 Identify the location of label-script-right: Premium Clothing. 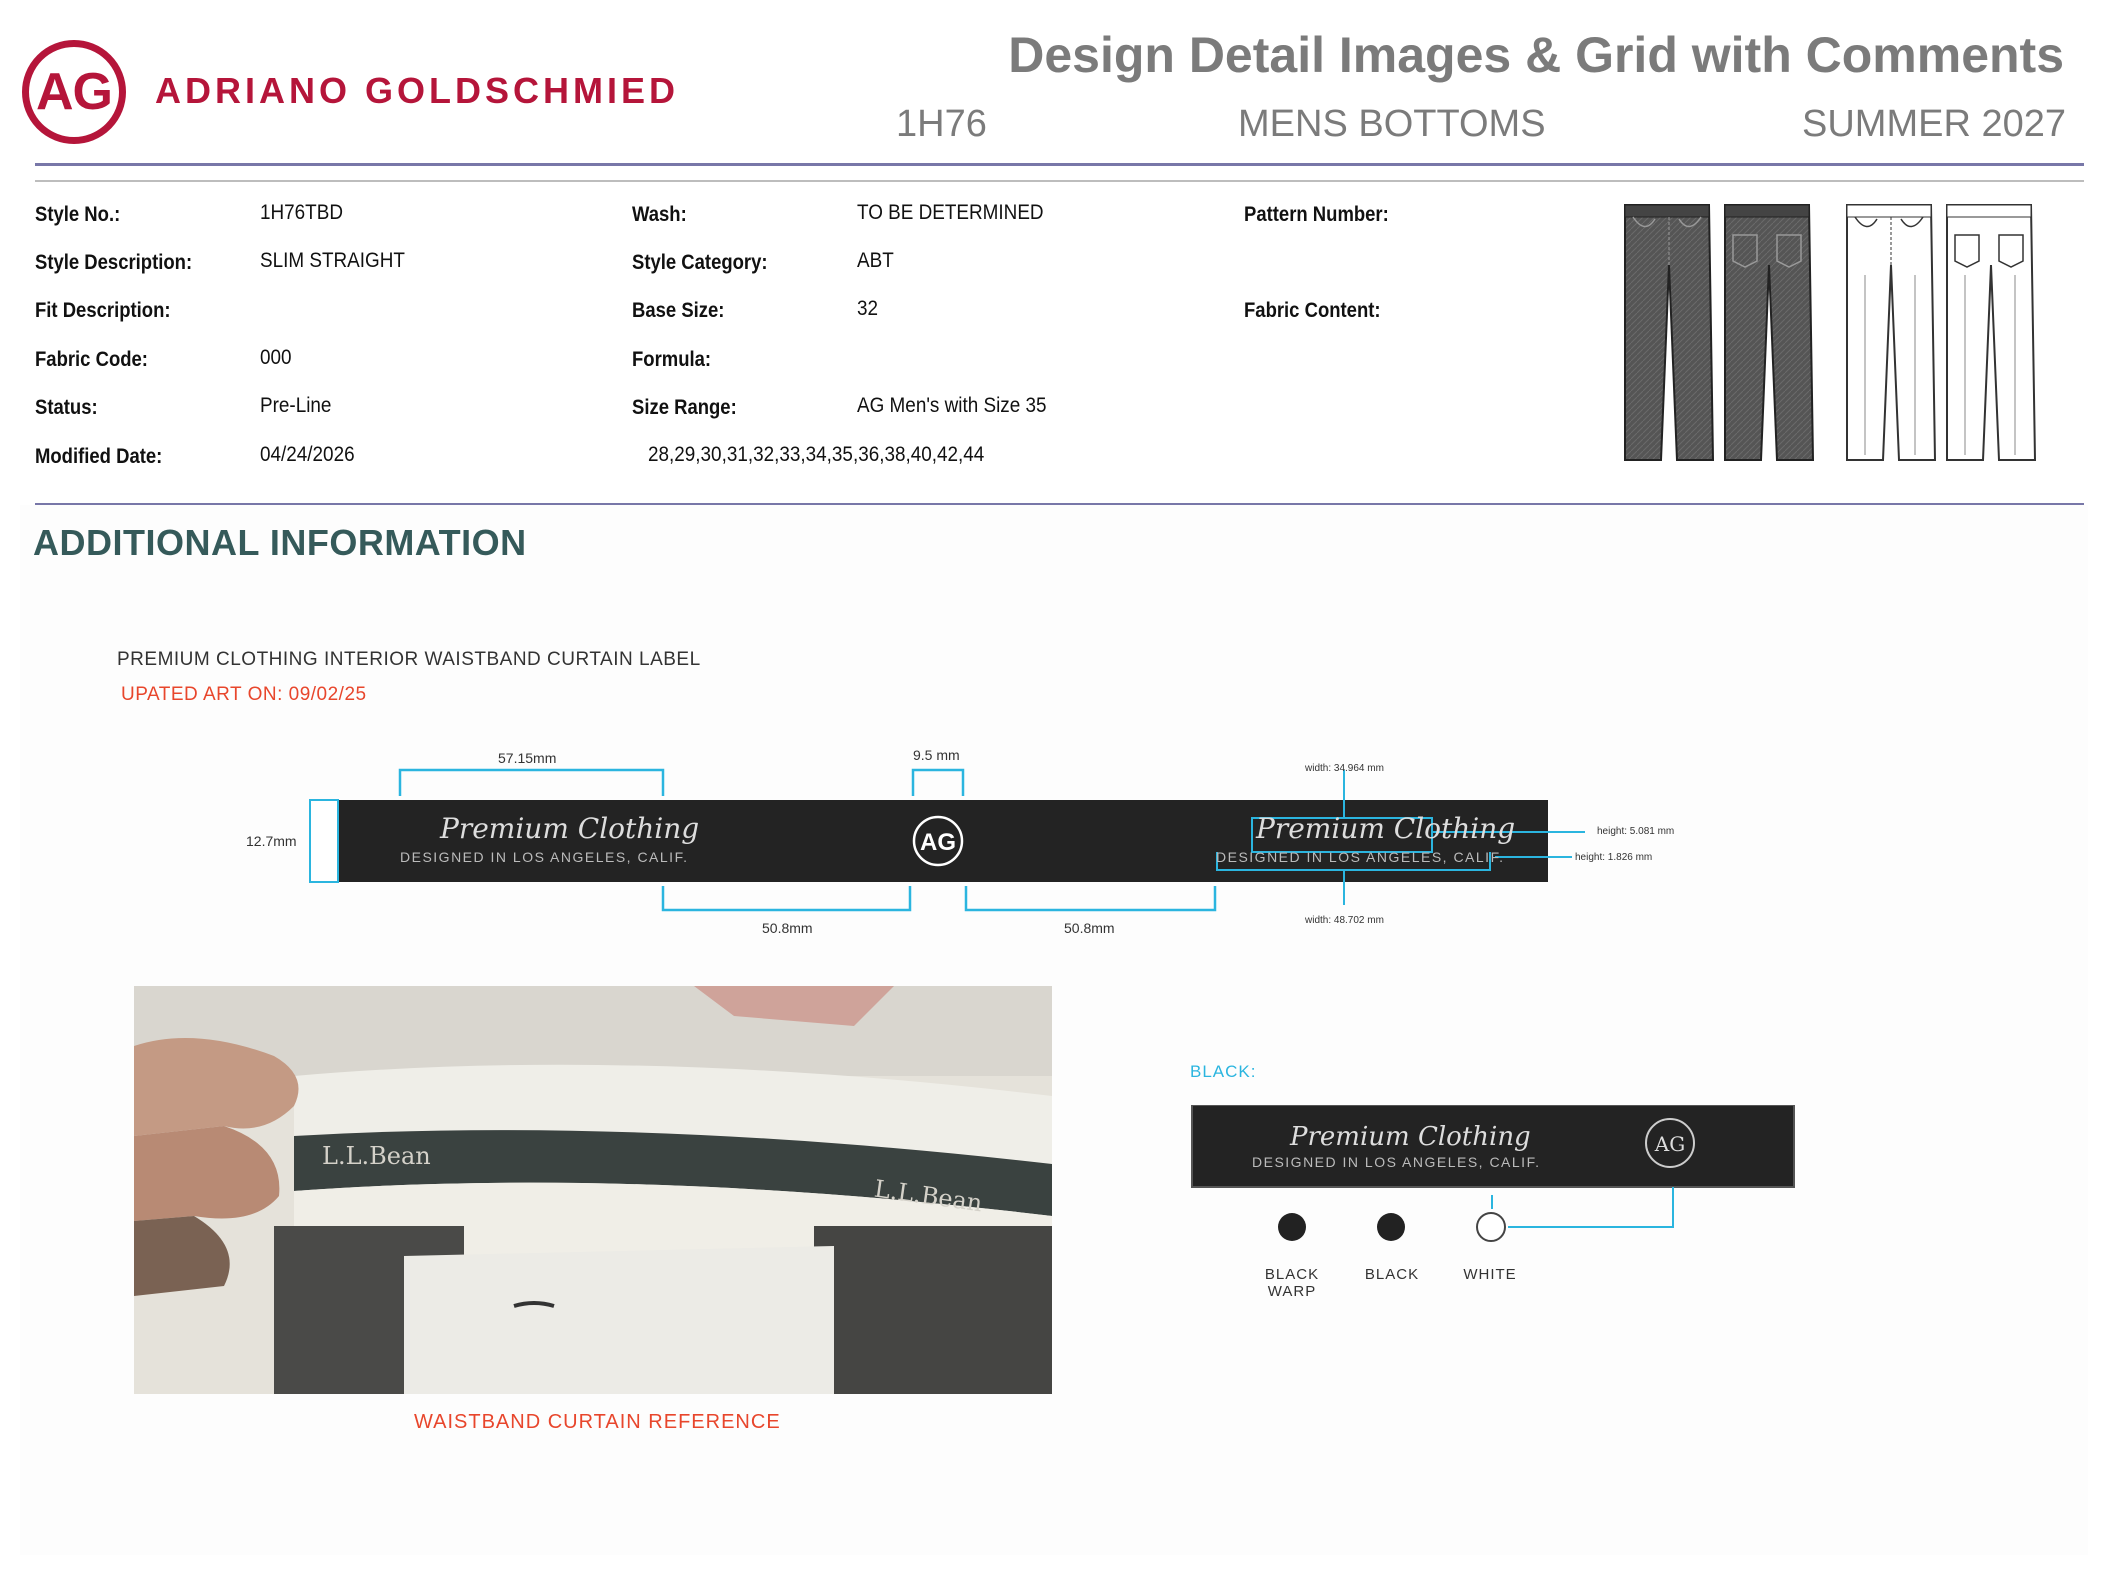
(1386, 828).